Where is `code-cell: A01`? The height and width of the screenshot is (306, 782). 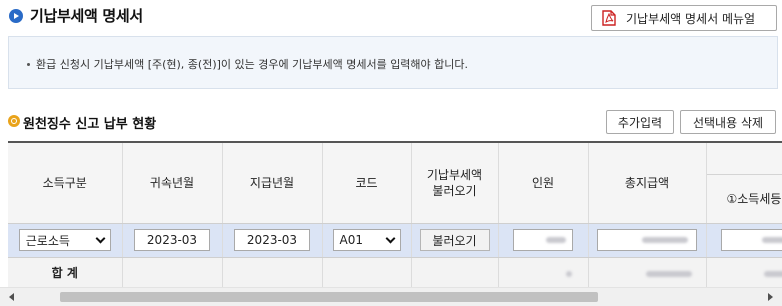 code-cell: A01 is located at coordinates (367, 240).